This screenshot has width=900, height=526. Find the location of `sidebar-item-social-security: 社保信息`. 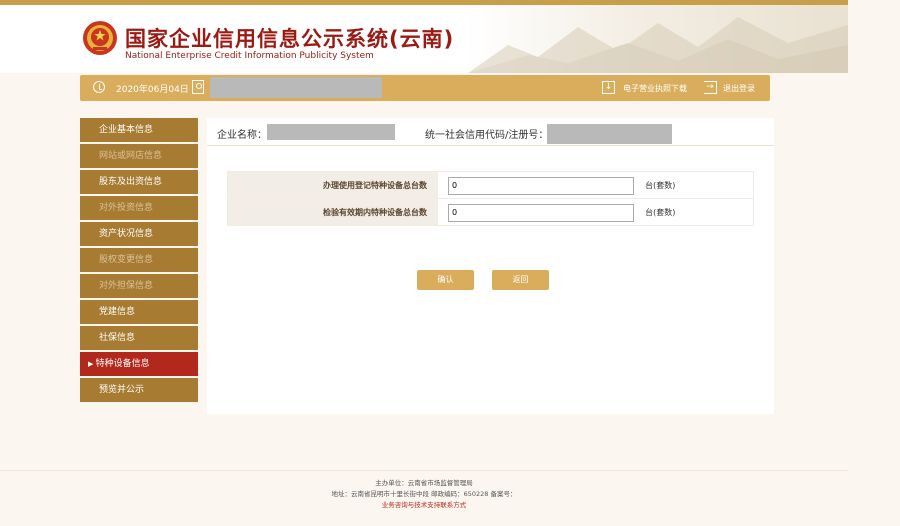

sidebar-item-social-security: 社保信息 is located at coordinates (139, 338).